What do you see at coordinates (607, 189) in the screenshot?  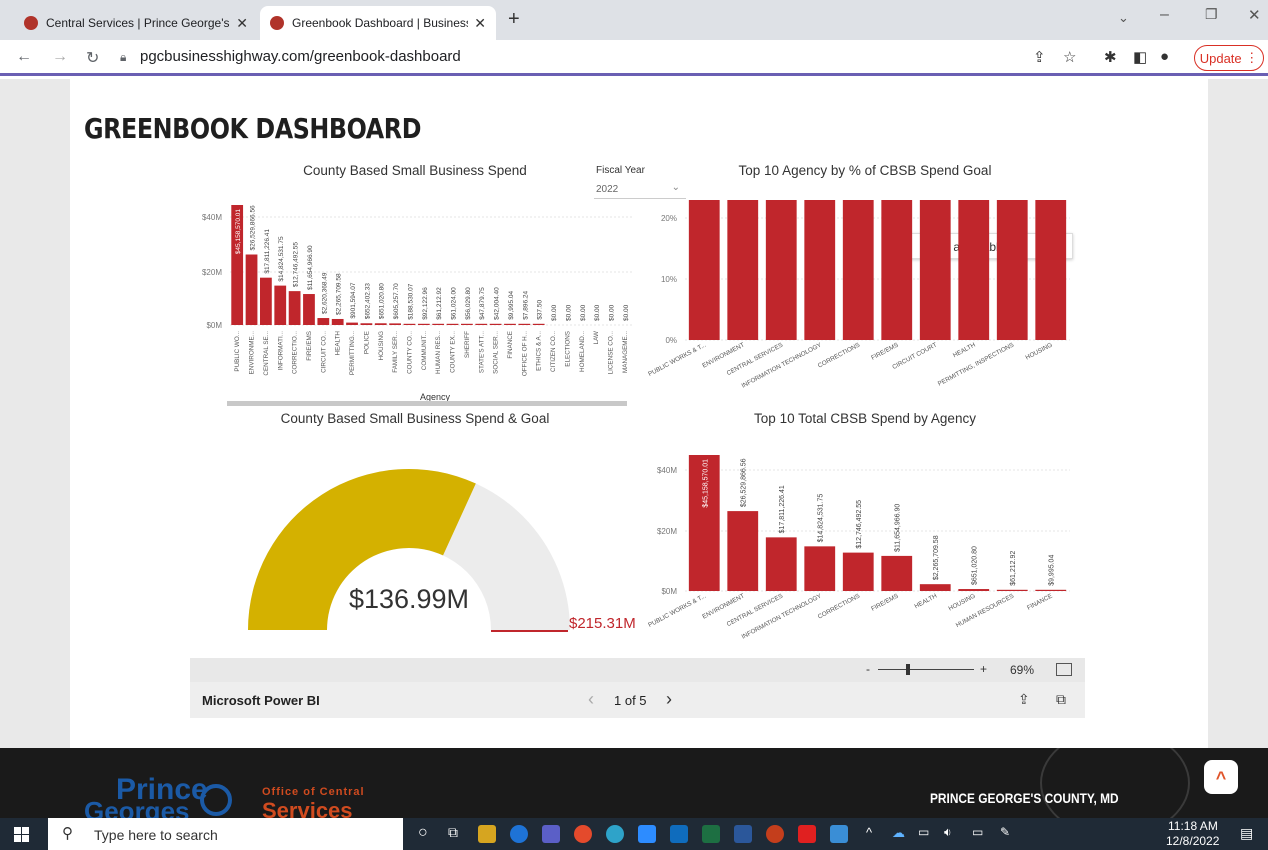 I see `fiscal-year-value: 2022` at bounding box center [607, 189].